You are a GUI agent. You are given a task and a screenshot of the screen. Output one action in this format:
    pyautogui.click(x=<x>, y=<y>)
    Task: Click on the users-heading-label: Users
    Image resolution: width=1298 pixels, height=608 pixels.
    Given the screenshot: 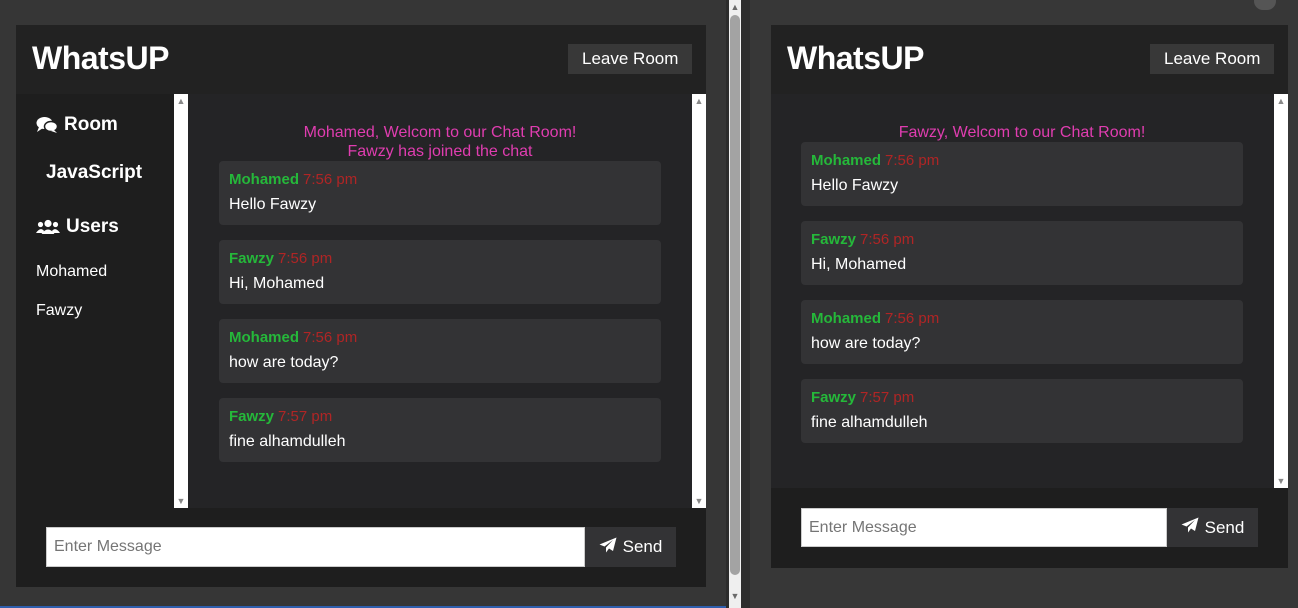 What is the action you would take?
    pyautogui.click(x=92, y=226)
    